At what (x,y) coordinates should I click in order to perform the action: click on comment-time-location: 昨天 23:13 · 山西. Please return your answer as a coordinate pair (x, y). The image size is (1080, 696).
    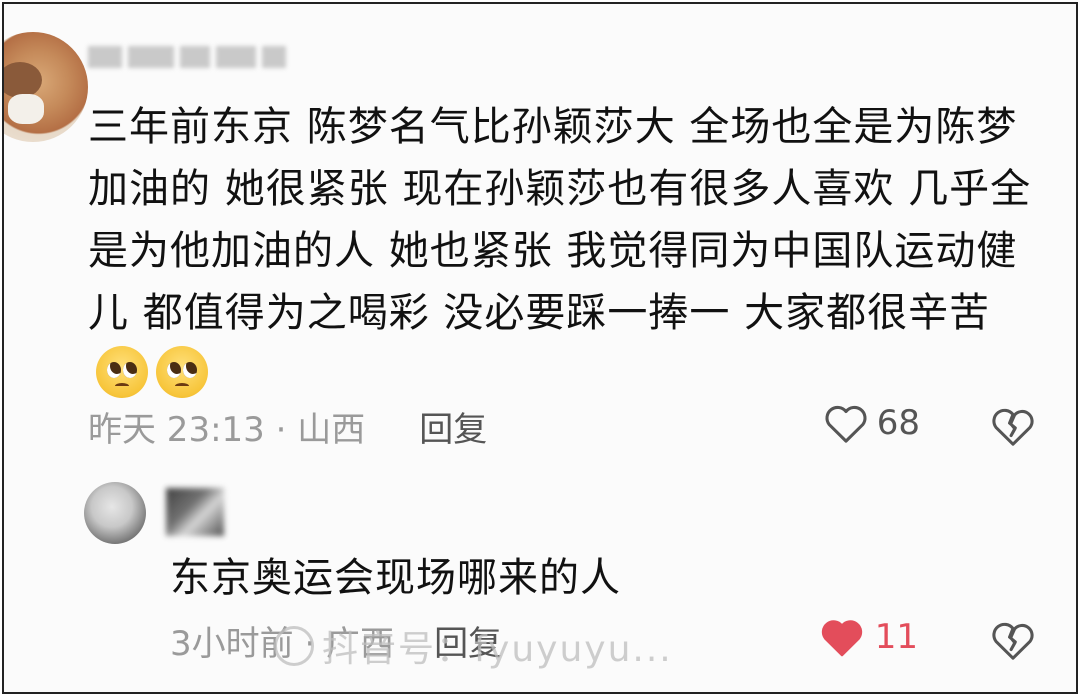
    Looking at the image, I should click on (227, 429).